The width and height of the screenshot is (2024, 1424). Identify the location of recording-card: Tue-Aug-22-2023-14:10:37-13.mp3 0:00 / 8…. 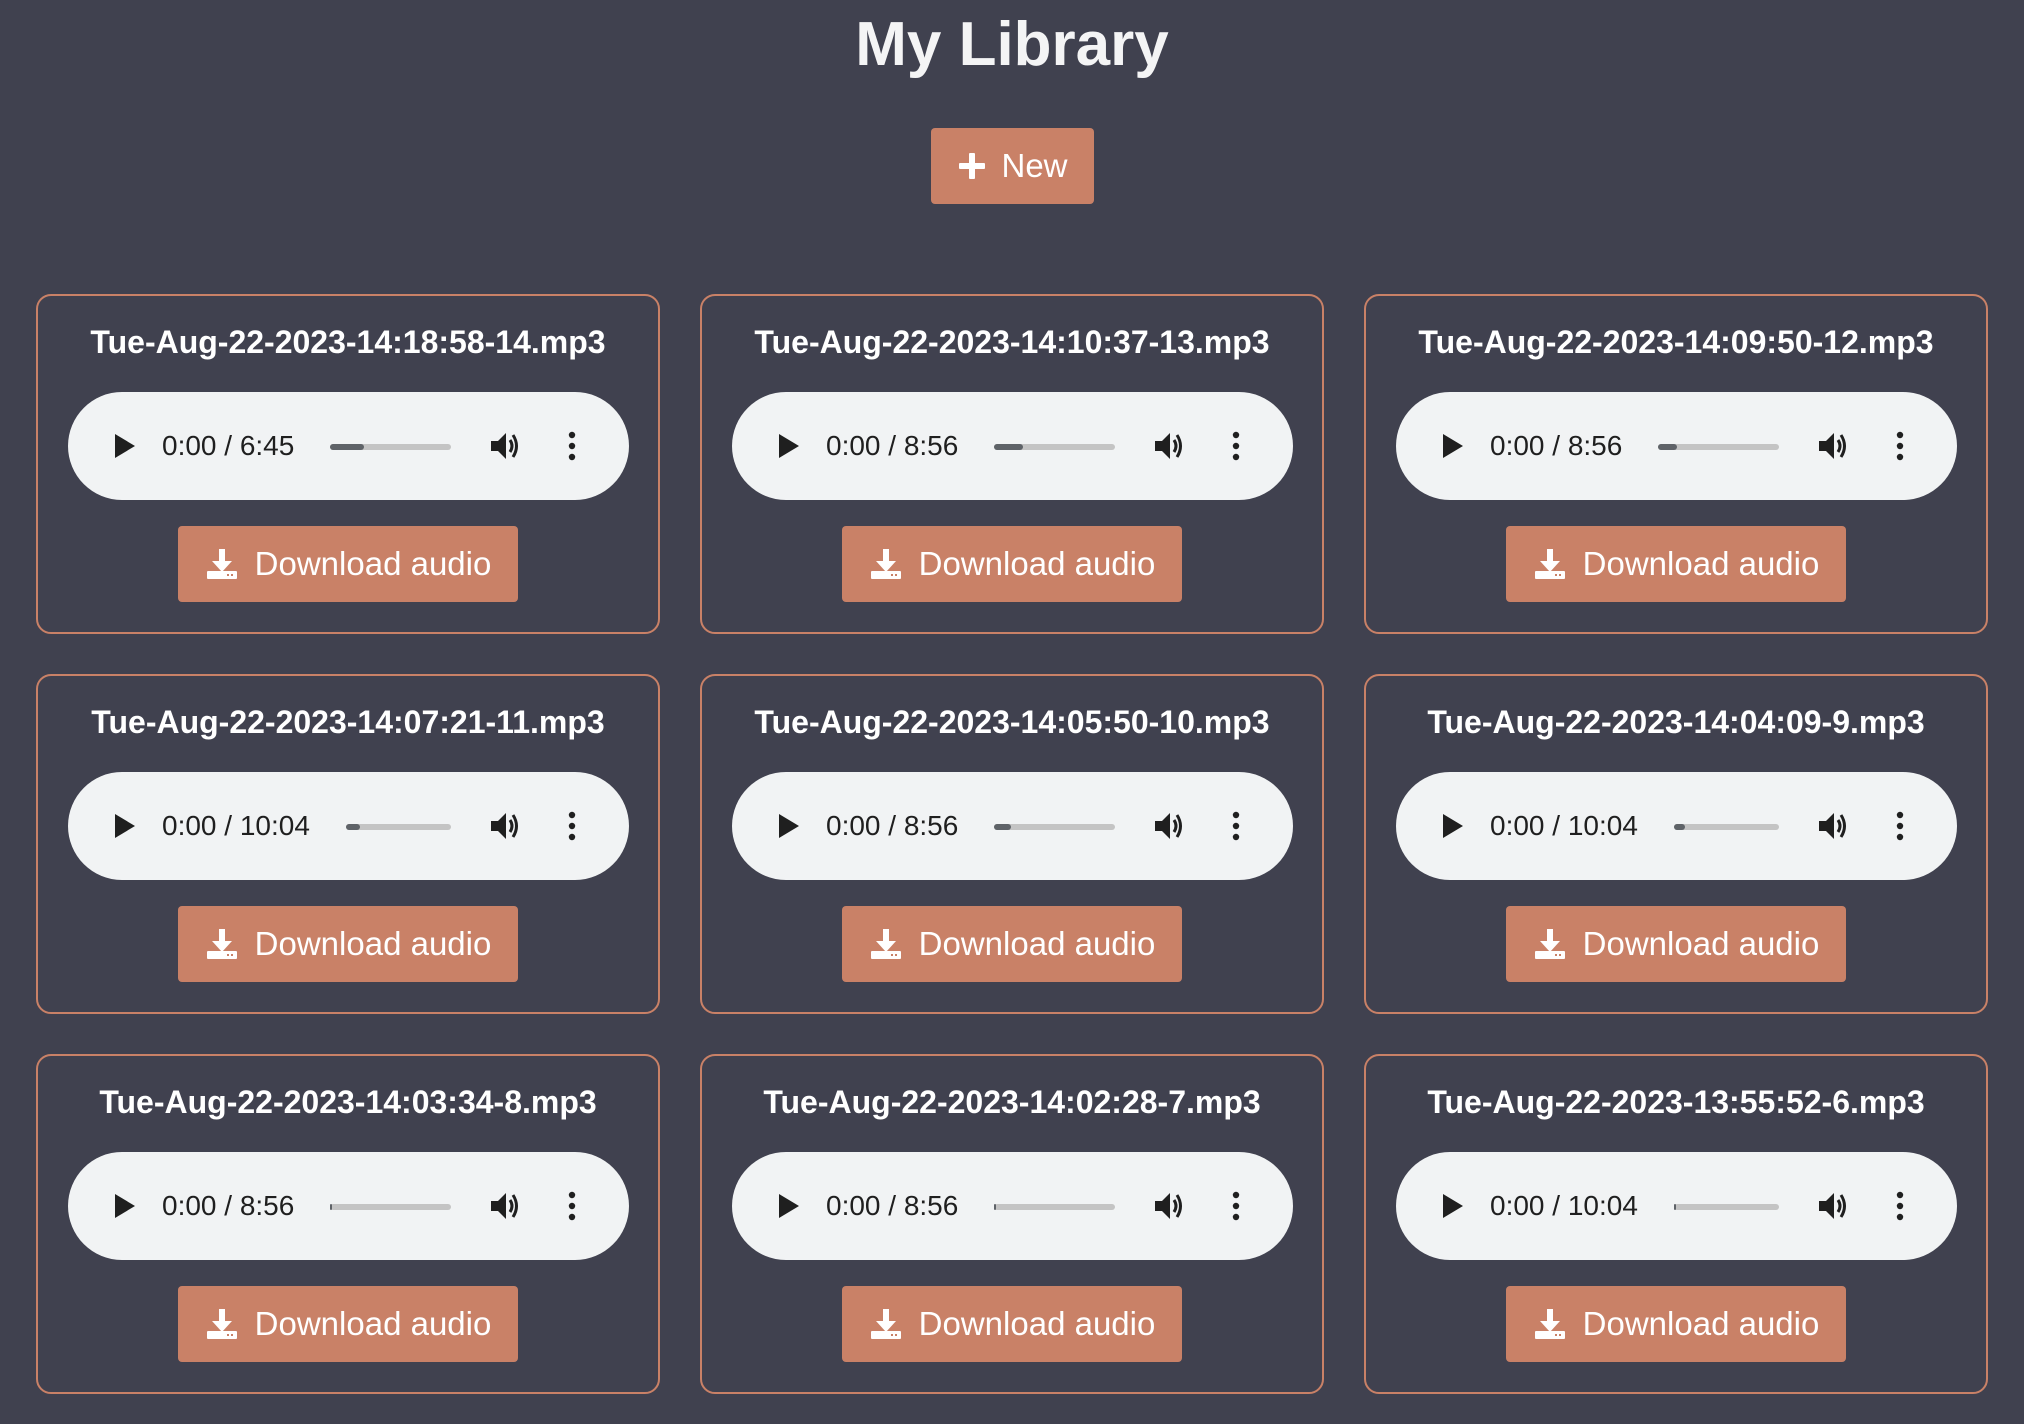
(1012, 464).